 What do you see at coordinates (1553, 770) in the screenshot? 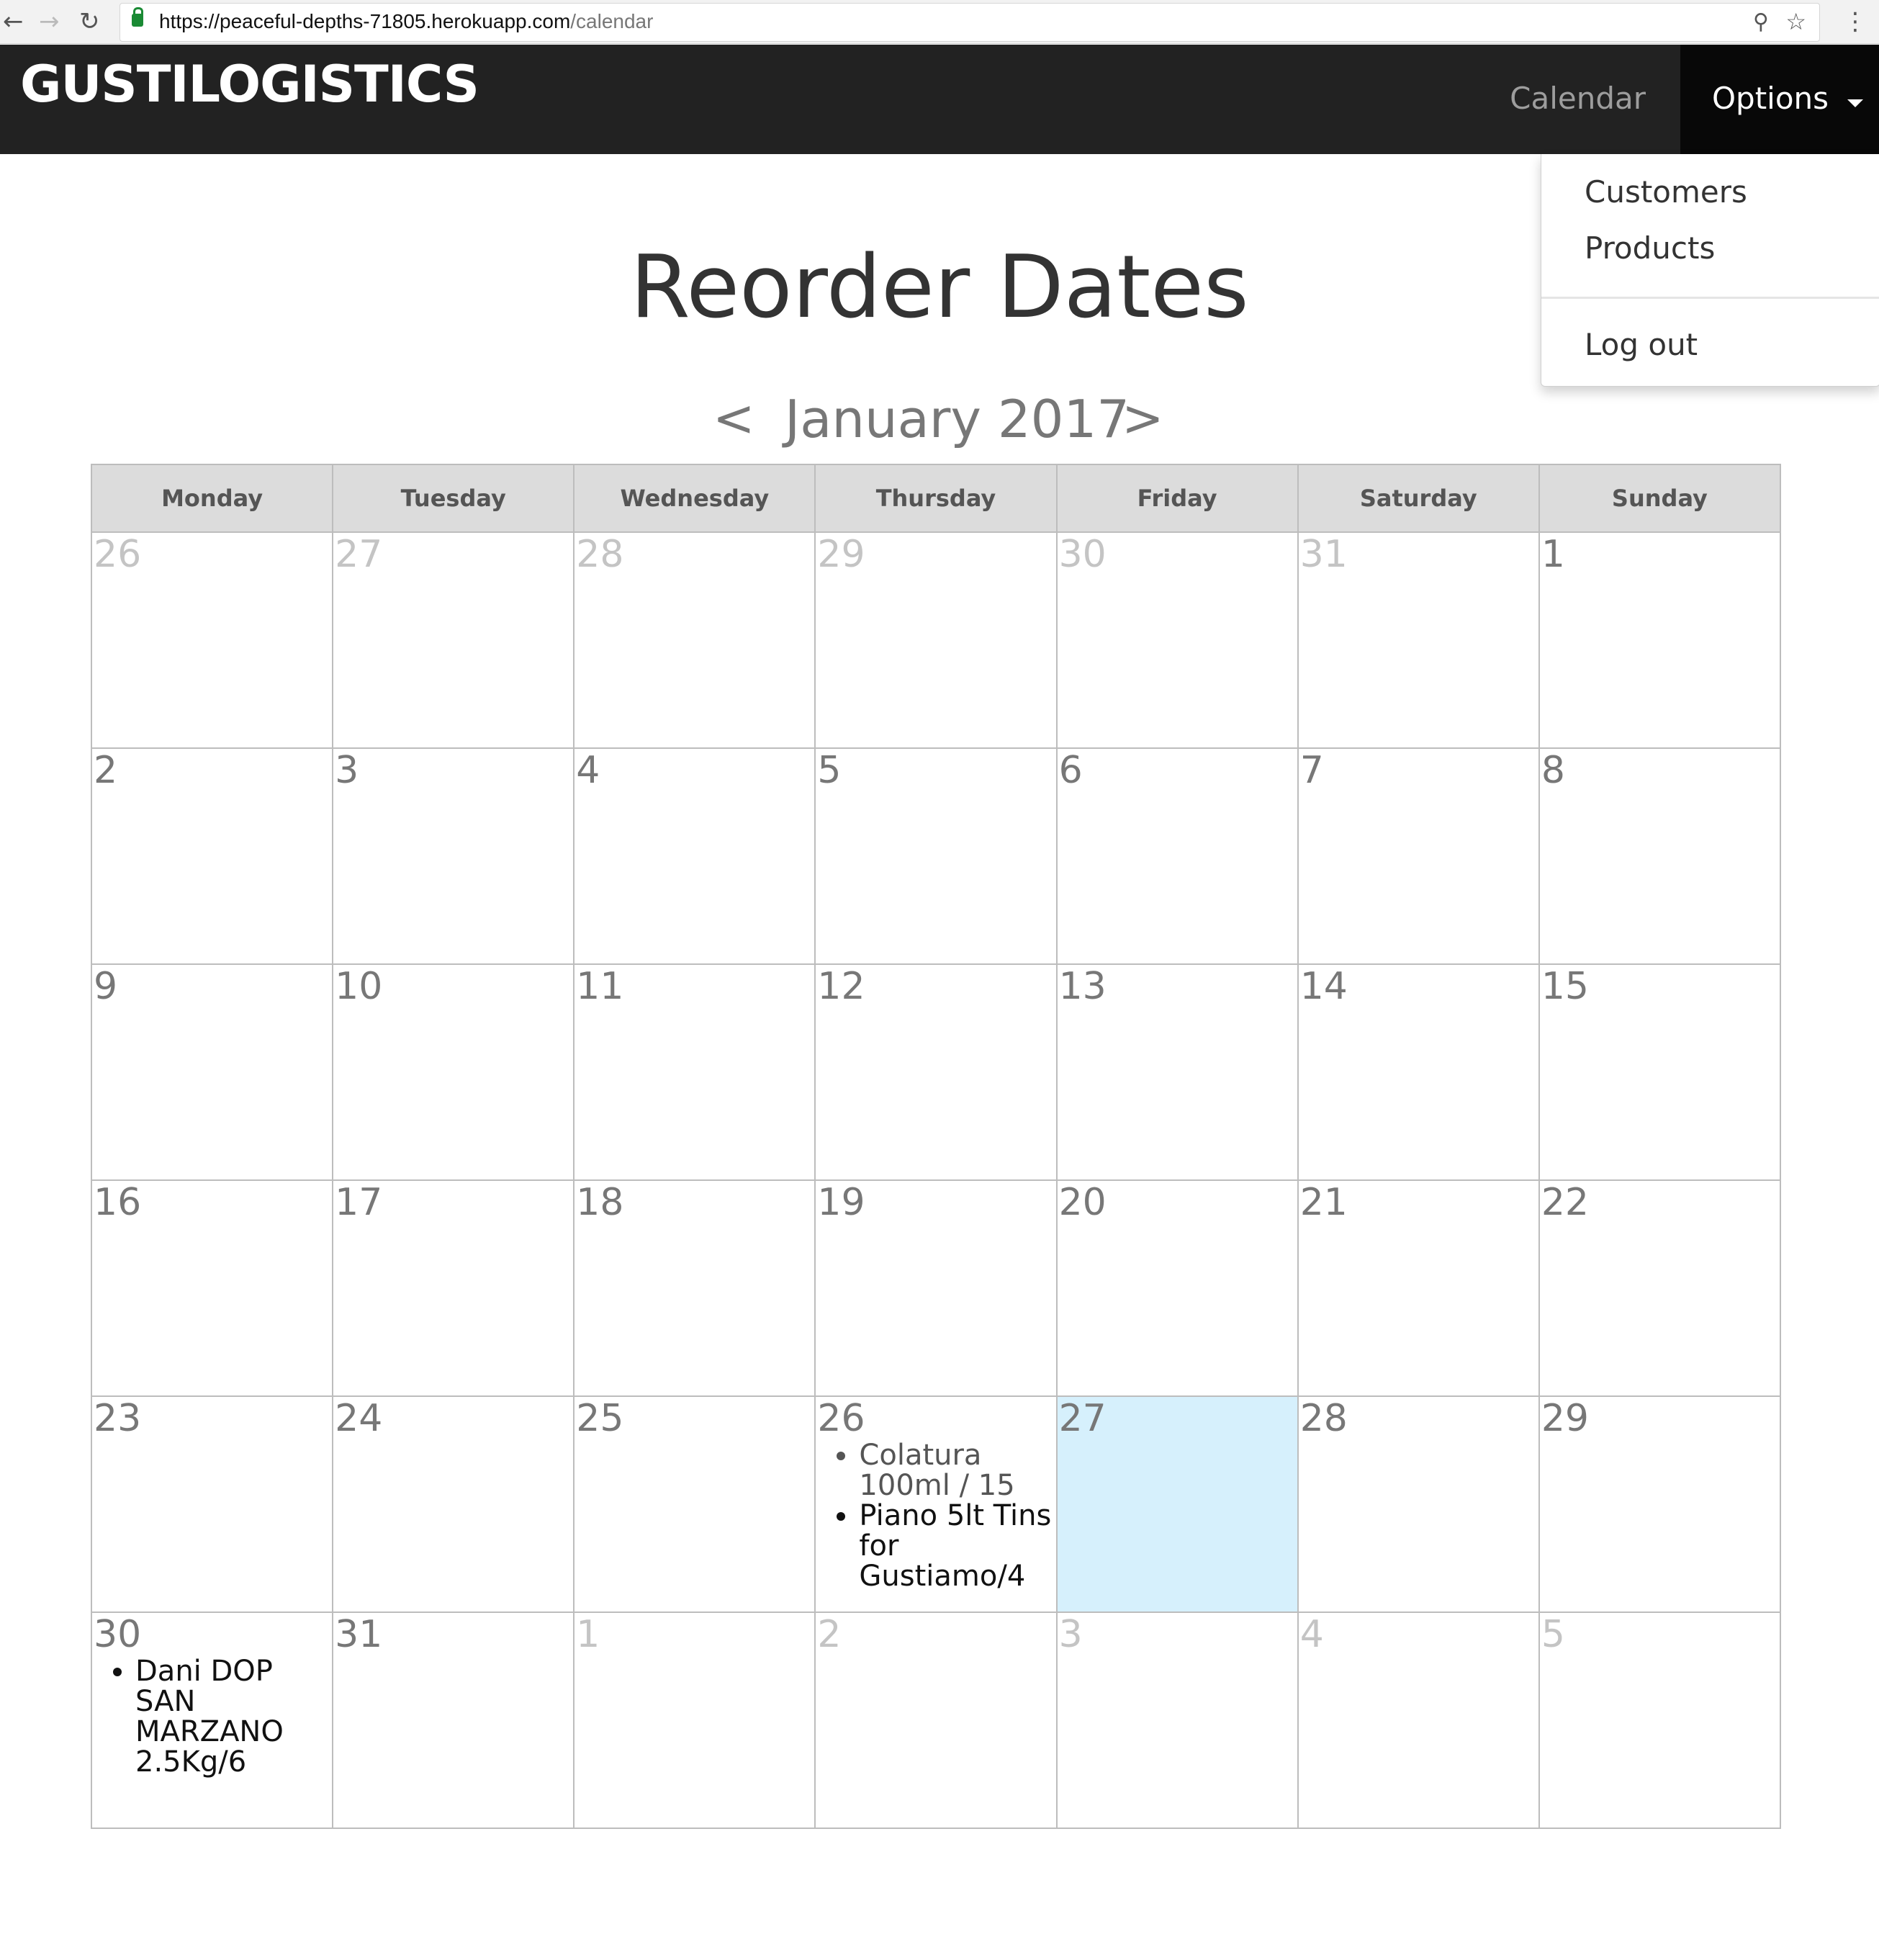
I see `day-number: 8` at bounding box center [1553, 770].